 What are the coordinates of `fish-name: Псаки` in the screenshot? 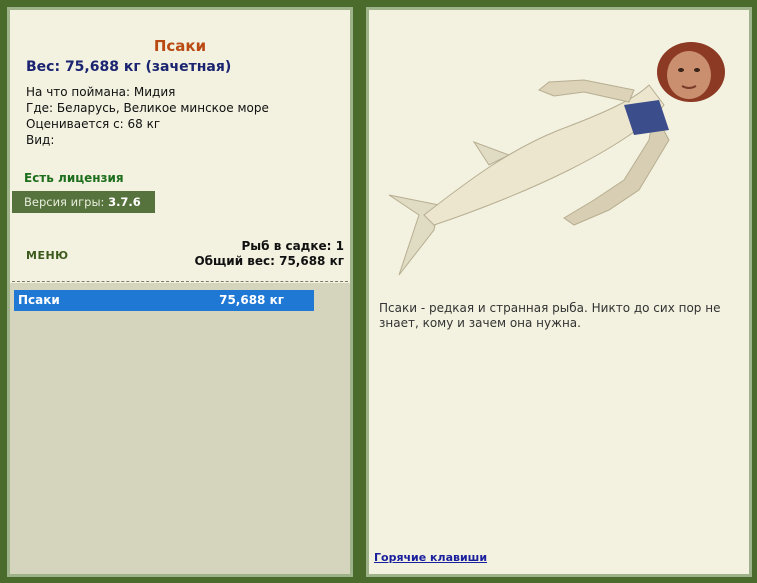 It's located at (180, 46).